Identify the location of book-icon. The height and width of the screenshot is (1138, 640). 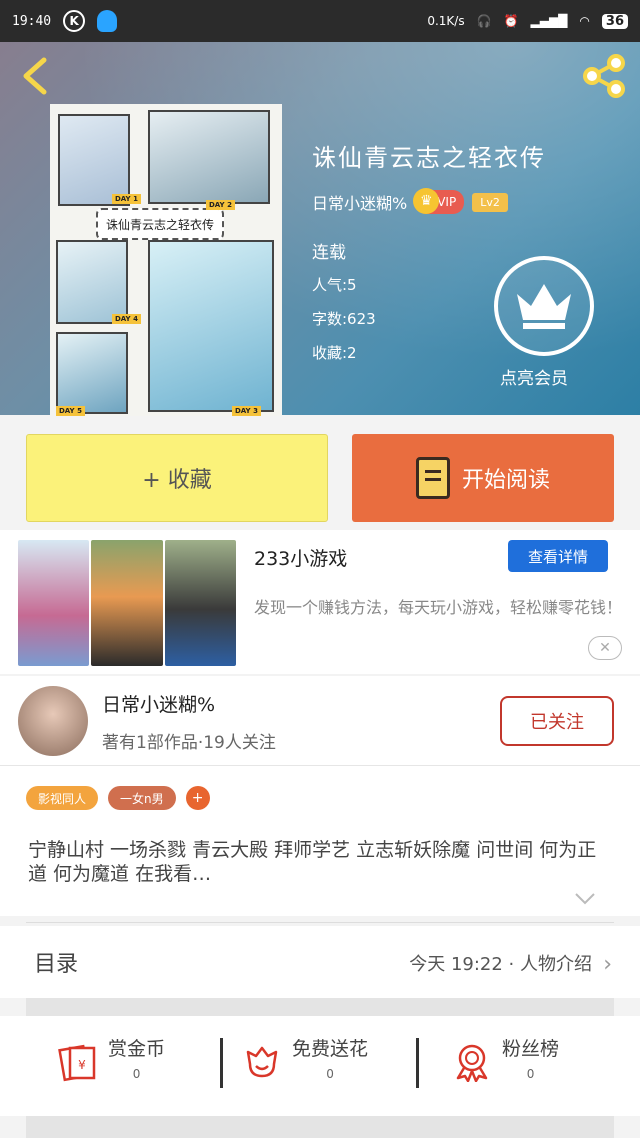
(432, 478).